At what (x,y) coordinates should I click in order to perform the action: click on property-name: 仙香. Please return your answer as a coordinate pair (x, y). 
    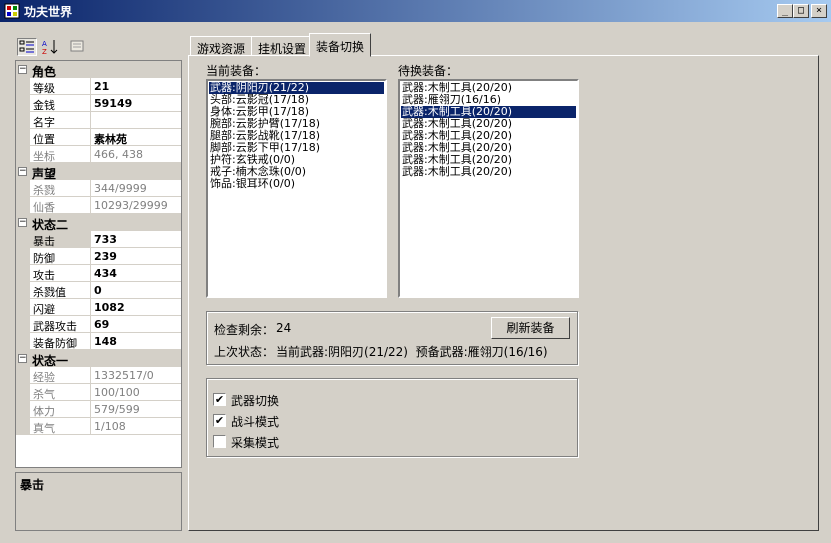
    Looking at the image, I should click on (60, 205).